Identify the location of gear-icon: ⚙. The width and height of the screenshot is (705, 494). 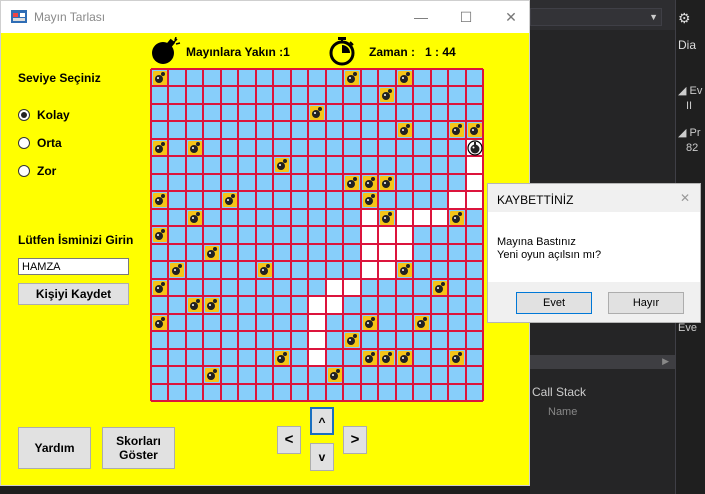
(684, 18).